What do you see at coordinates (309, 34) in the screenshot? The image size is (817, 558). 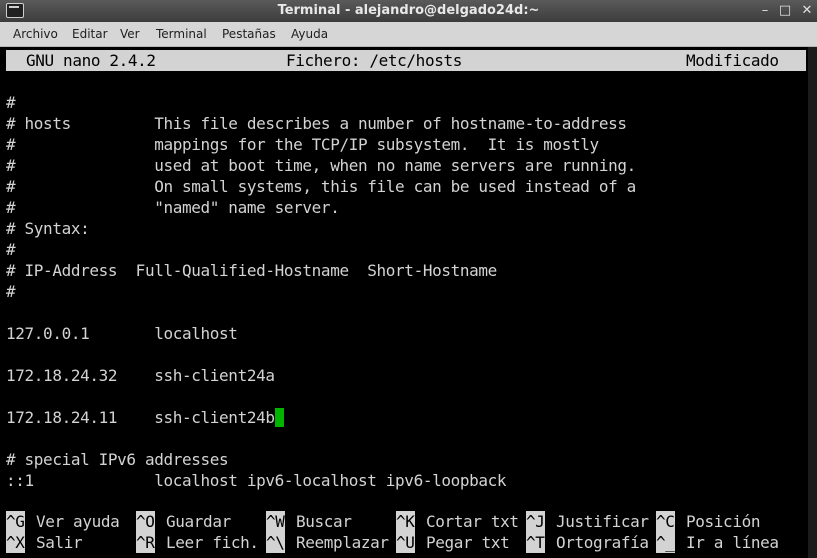 I see `menu-ayuda: Ayuda` at bounding box center [309, 34].